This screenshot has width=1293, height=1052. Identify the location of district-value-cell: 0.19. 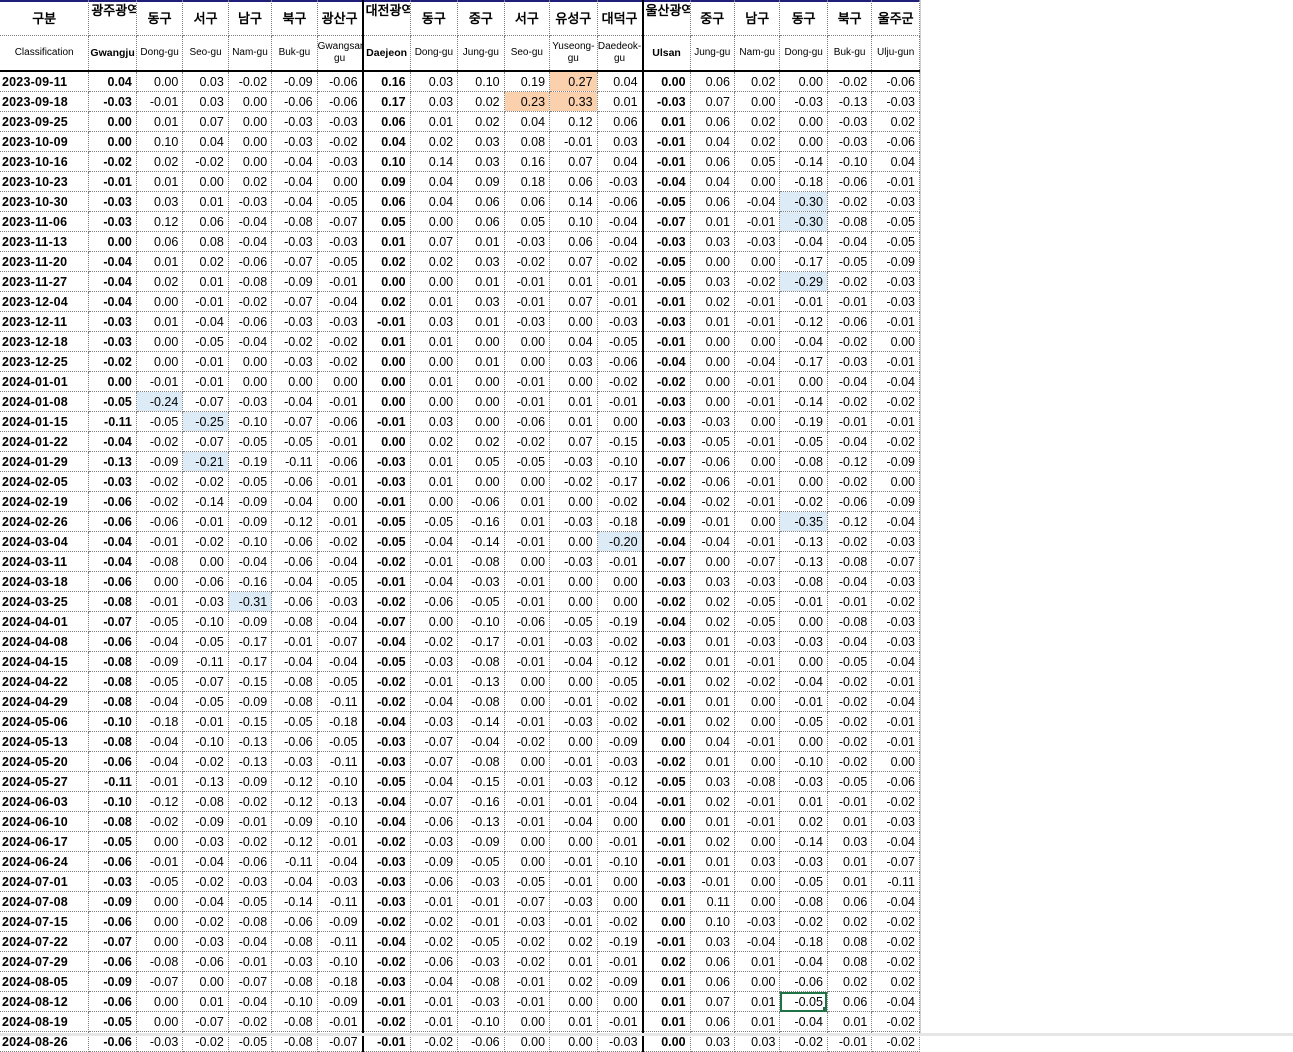
(527, 81).